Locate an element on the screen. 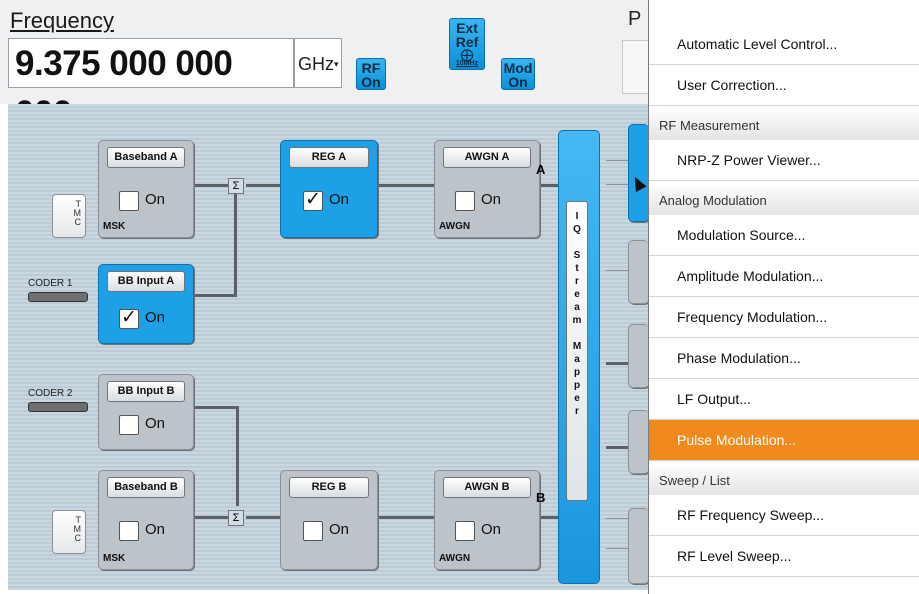 The height and width of the screenshot is (594, 919). frequency-input: 9.375 000 000 000 is located at coordinates (151, 85).